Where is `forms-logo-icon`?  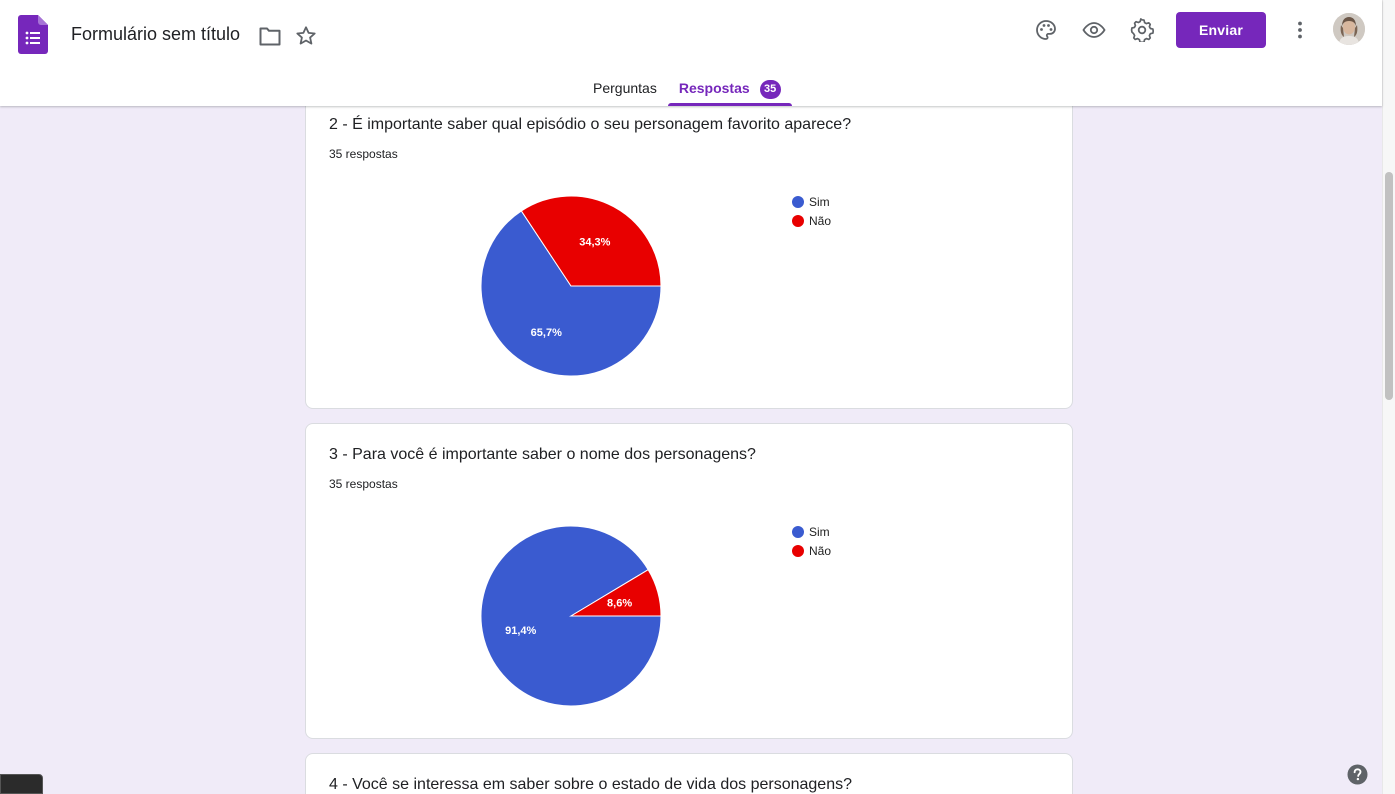 forms-logo-icon is located at coordinates (33, 34).